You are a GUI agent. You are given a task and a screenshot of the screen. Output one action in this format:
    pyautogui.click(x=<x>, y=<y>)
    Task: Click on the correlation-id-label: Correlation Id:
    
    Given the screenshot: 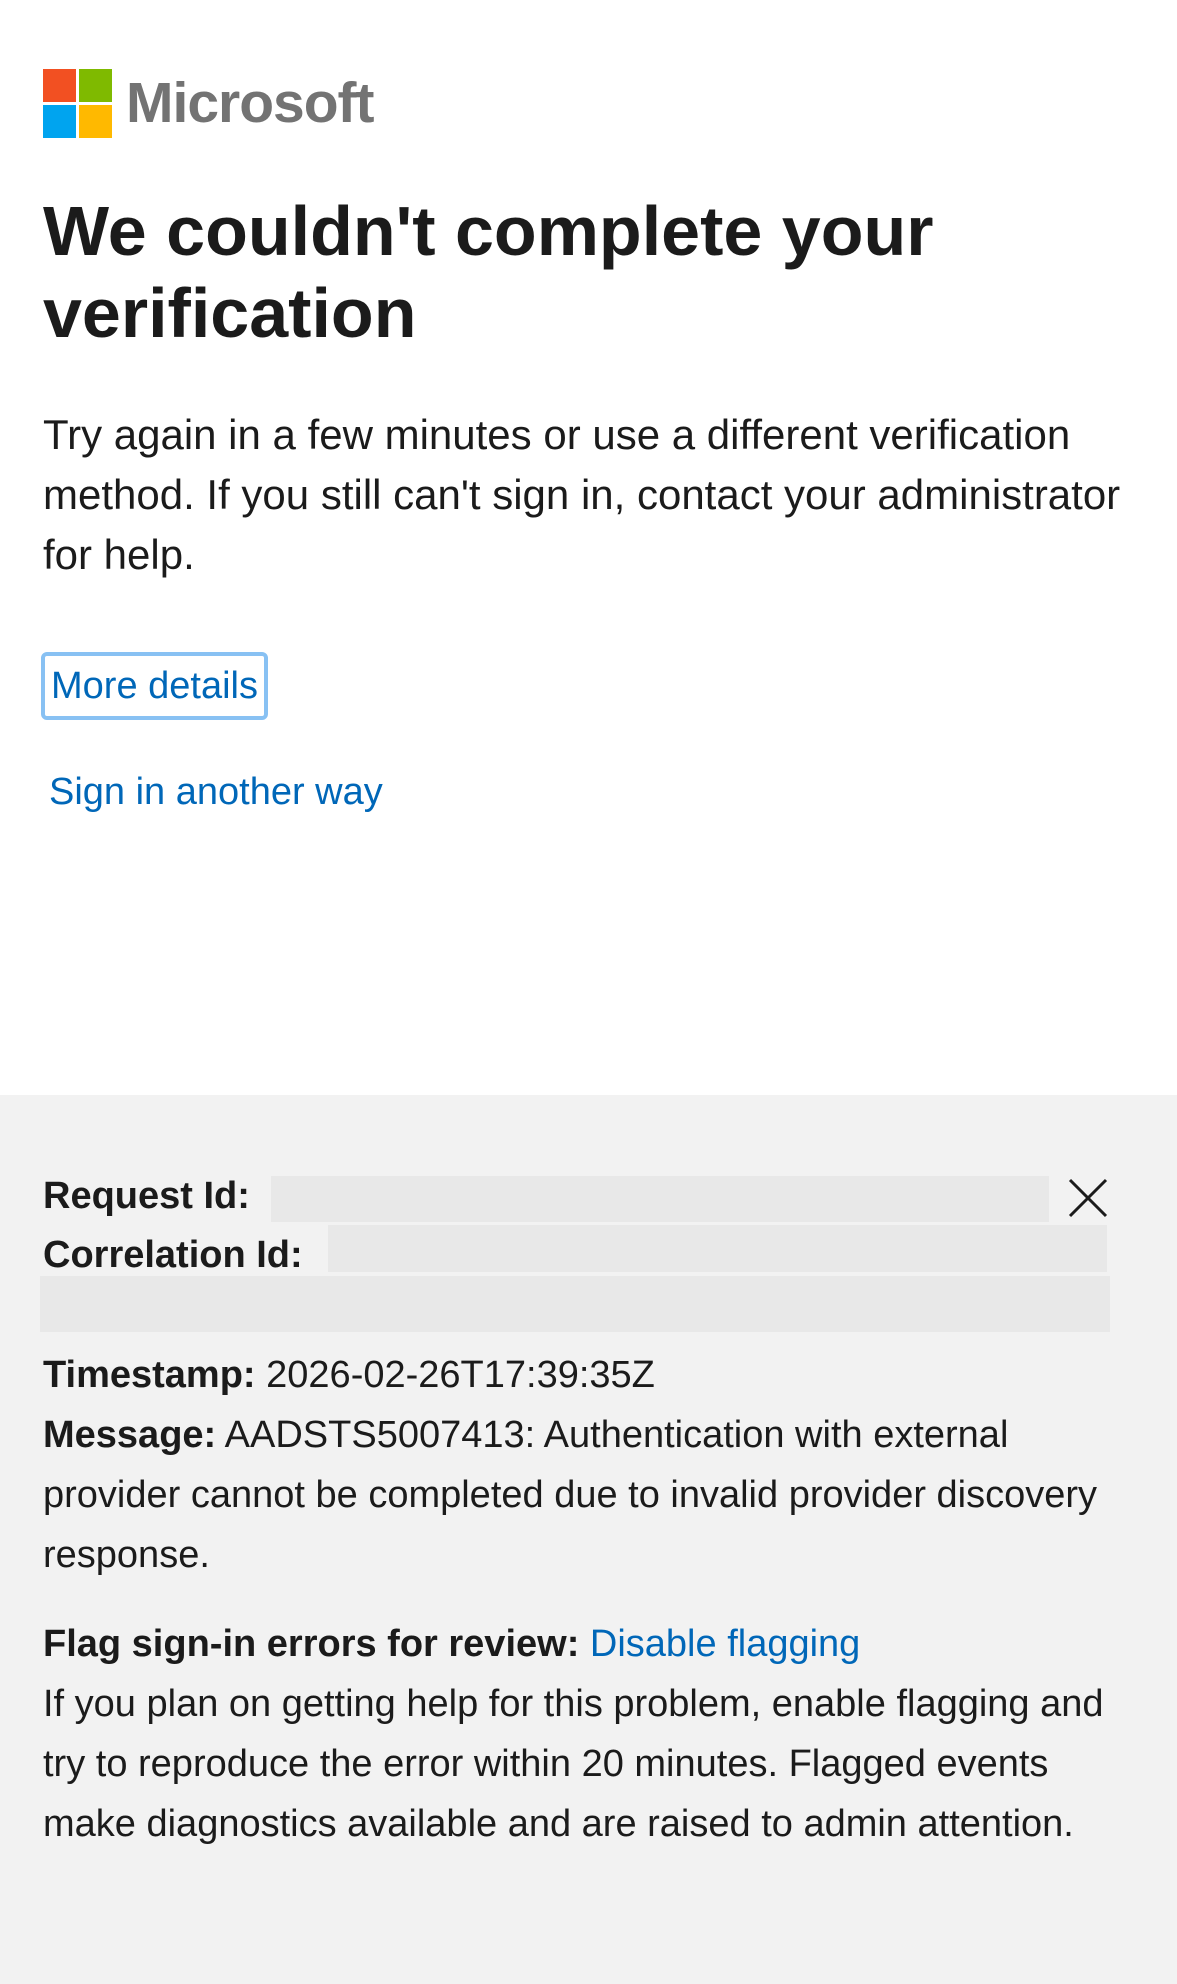 What is the action you would take?
    pyautogui.click(x=173, y=1255)
    